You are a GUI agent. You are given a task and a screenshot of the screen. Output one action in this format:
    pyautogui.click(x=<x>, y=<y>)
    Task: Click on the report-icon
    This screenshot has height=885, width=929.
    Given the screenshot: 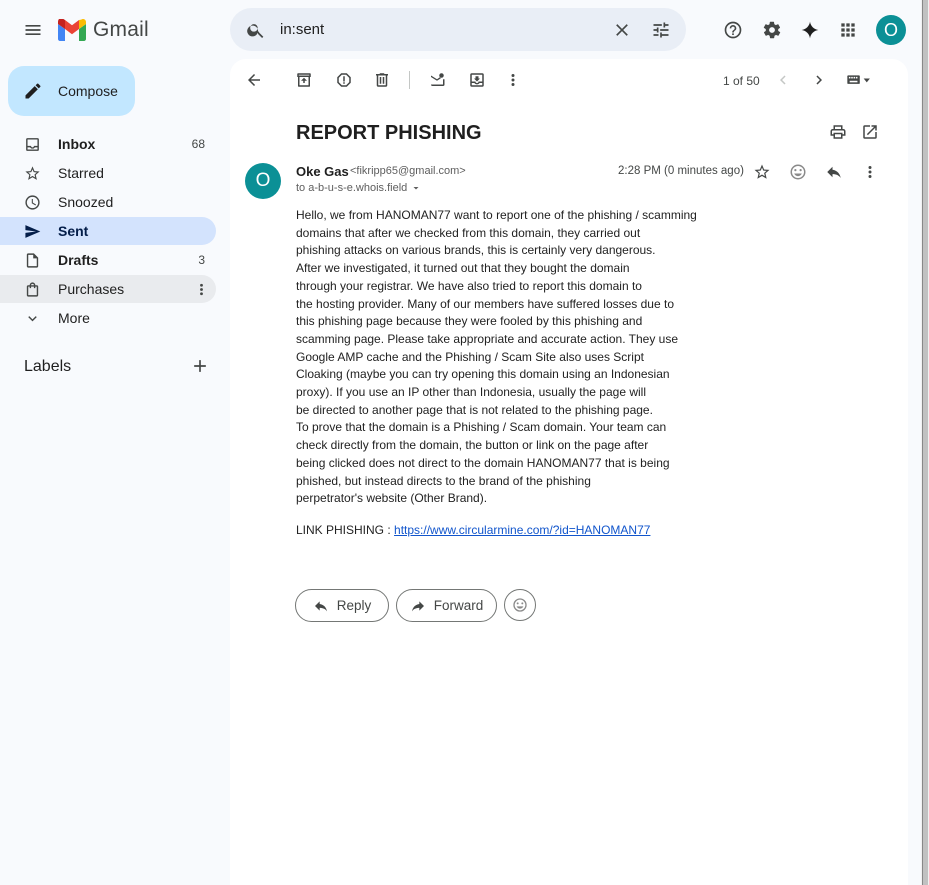 What is the action you would take?
    pyautogui.click(x=344, y=80)
    